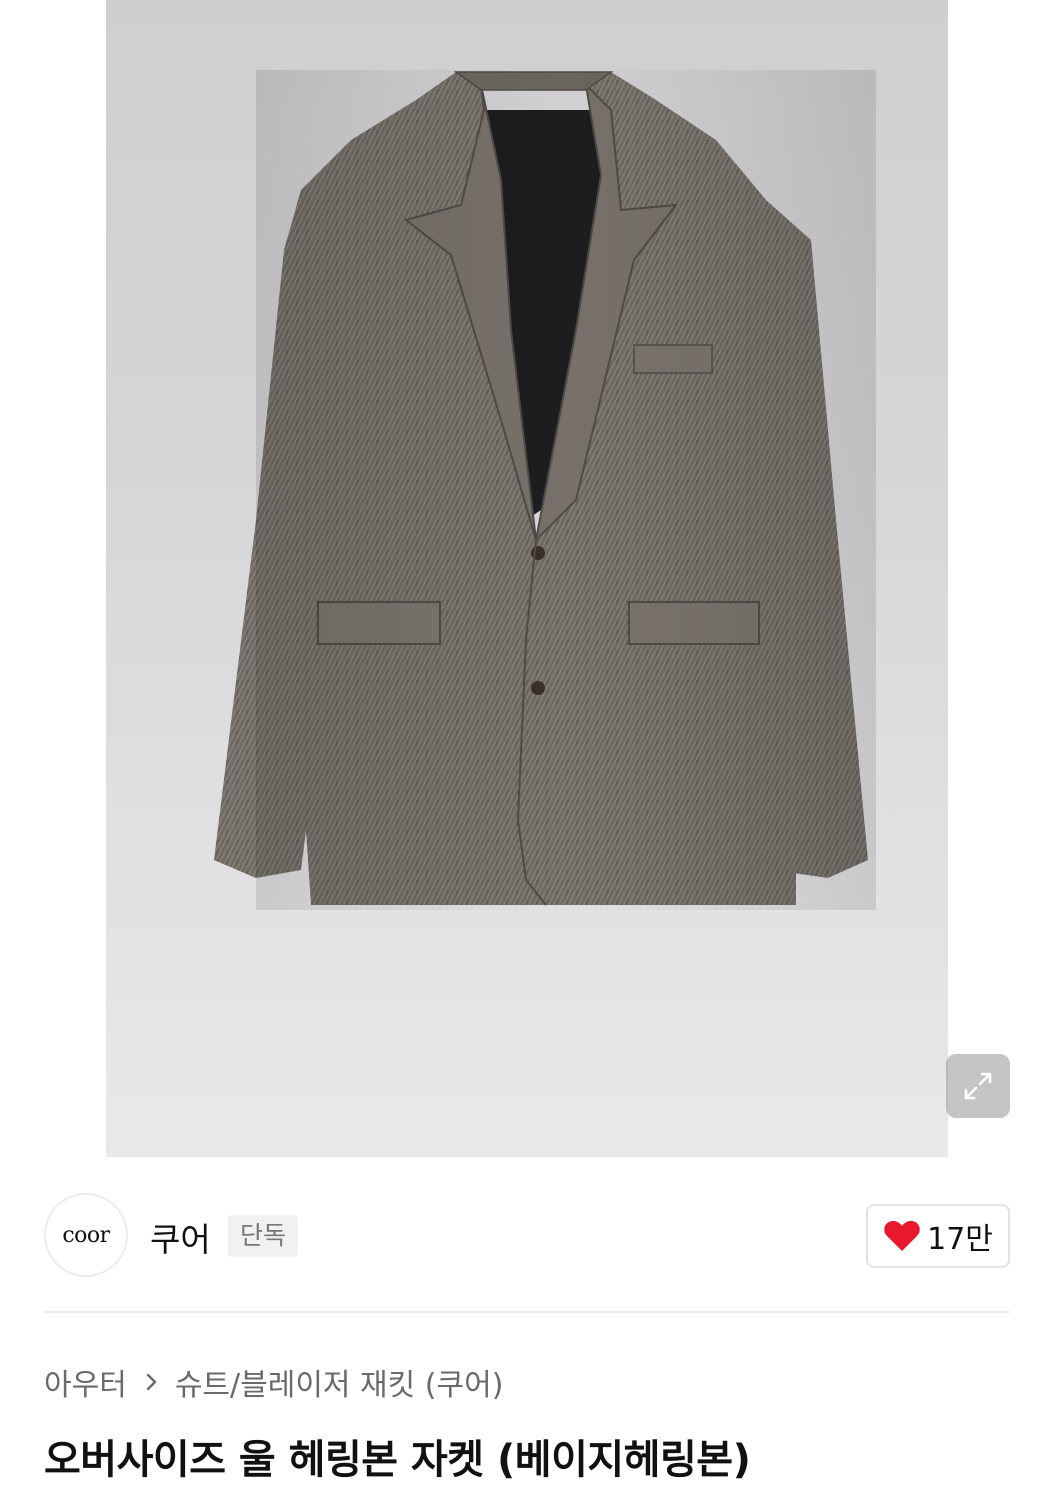 This screenshot has height=1500, width=1053. Describe the element at coordinates (902, 1235) in the screenshot. I see `heart-icon` at that location.